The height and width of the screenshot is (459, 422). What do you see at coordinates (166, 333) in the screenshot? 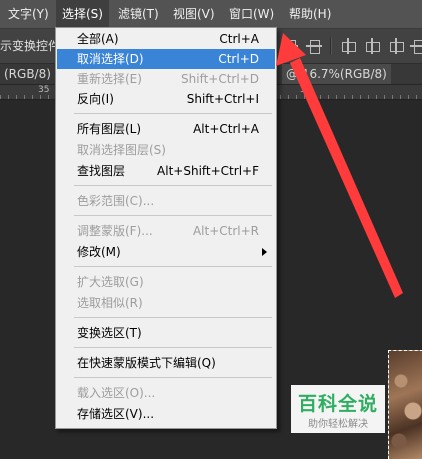
I see `menu-item-transform-selection: 变换选区(T)` at bounding box center [166, 333].